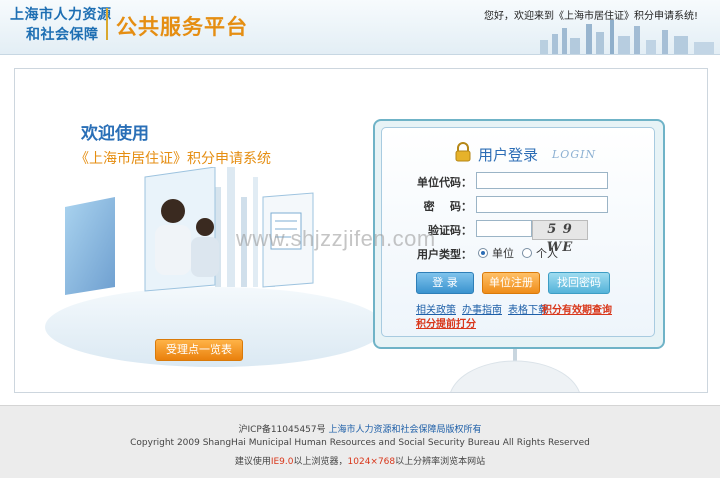 This screenshot has width=720, height=478. What do you see at coordinates (62, 35) in the screenshot?
I see `logo-line-2: 和社会保障` at bounding box center [62, 35].